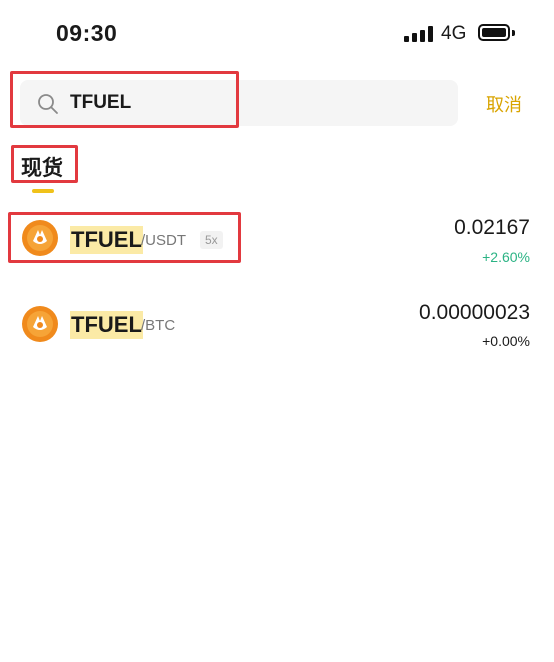 The image size is (554, 662). What do you see at coordinates (277, 238) in the screenshot?
I see `result-row-tfuel-usdt: TFUEL /USDT 5x 0.02167 +2.60%` at bounding box center [277, 238].